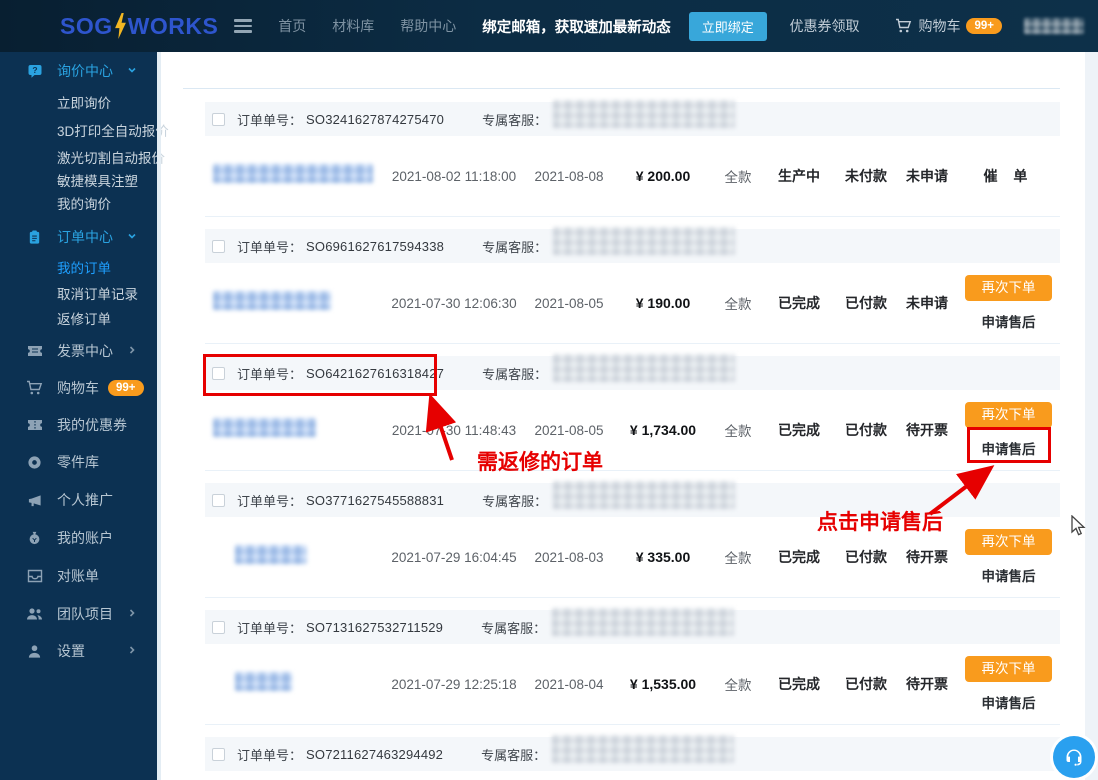 This screenshot has height=780, width=1098. I want to click on person-icon, so click(34, 651).